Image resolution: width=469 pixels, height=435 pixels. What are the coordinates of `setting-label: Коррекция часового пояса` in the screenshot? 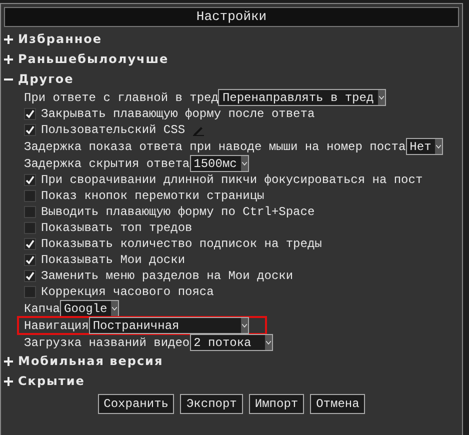 It's located at (127, 292).